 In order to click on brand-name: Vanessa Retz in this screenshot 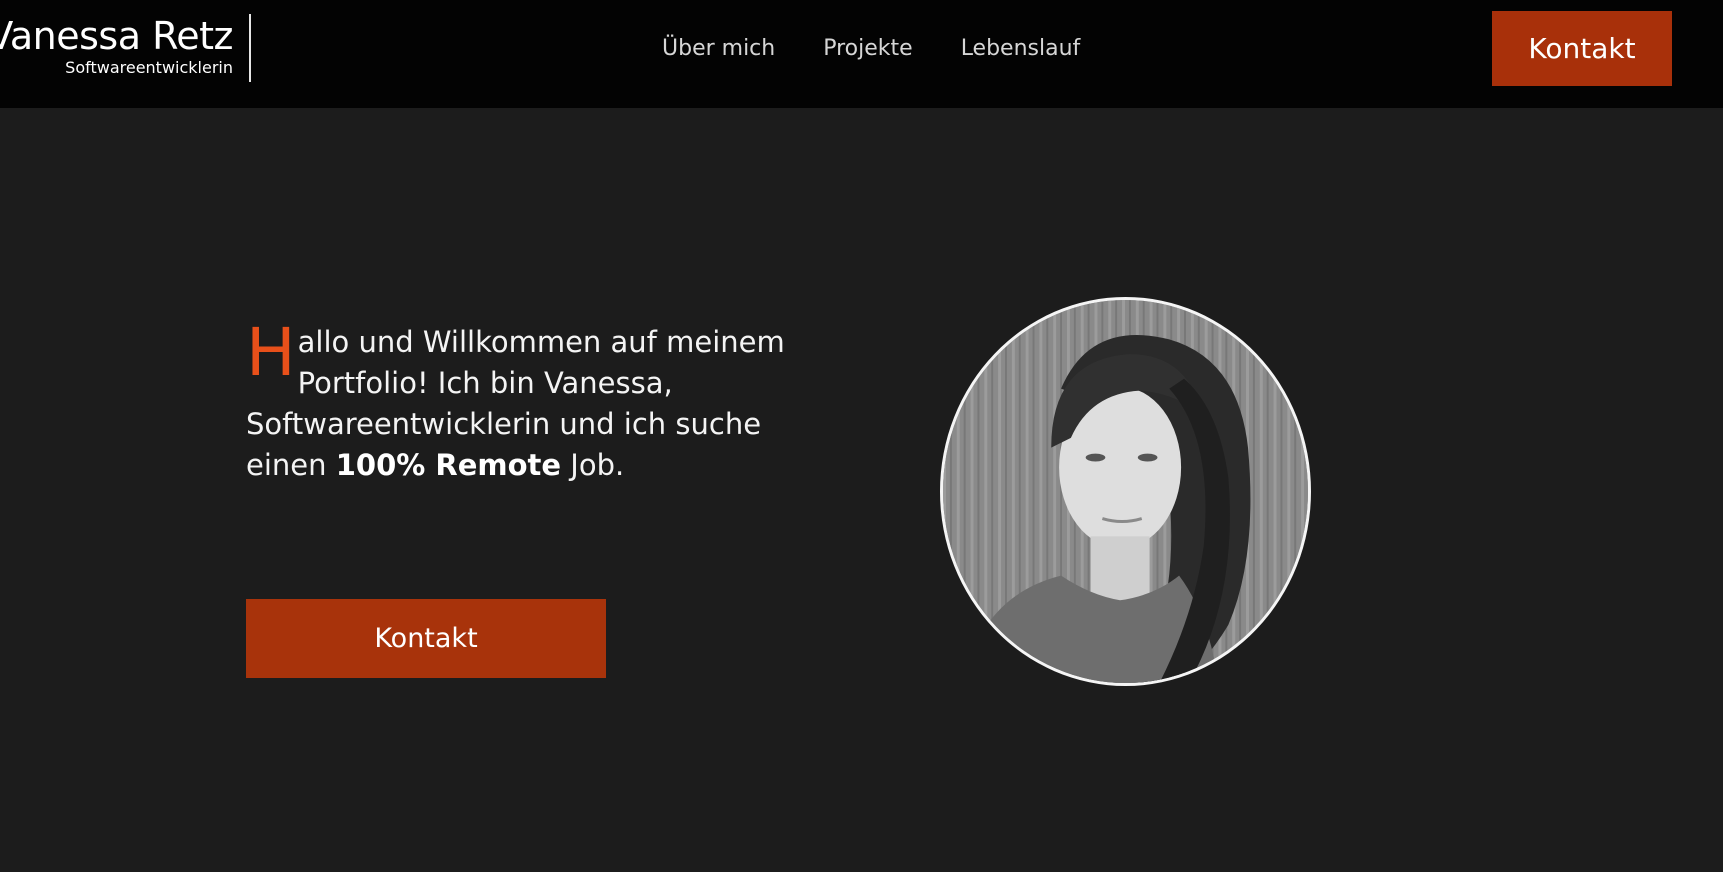, I will do `click(116, 36)`.